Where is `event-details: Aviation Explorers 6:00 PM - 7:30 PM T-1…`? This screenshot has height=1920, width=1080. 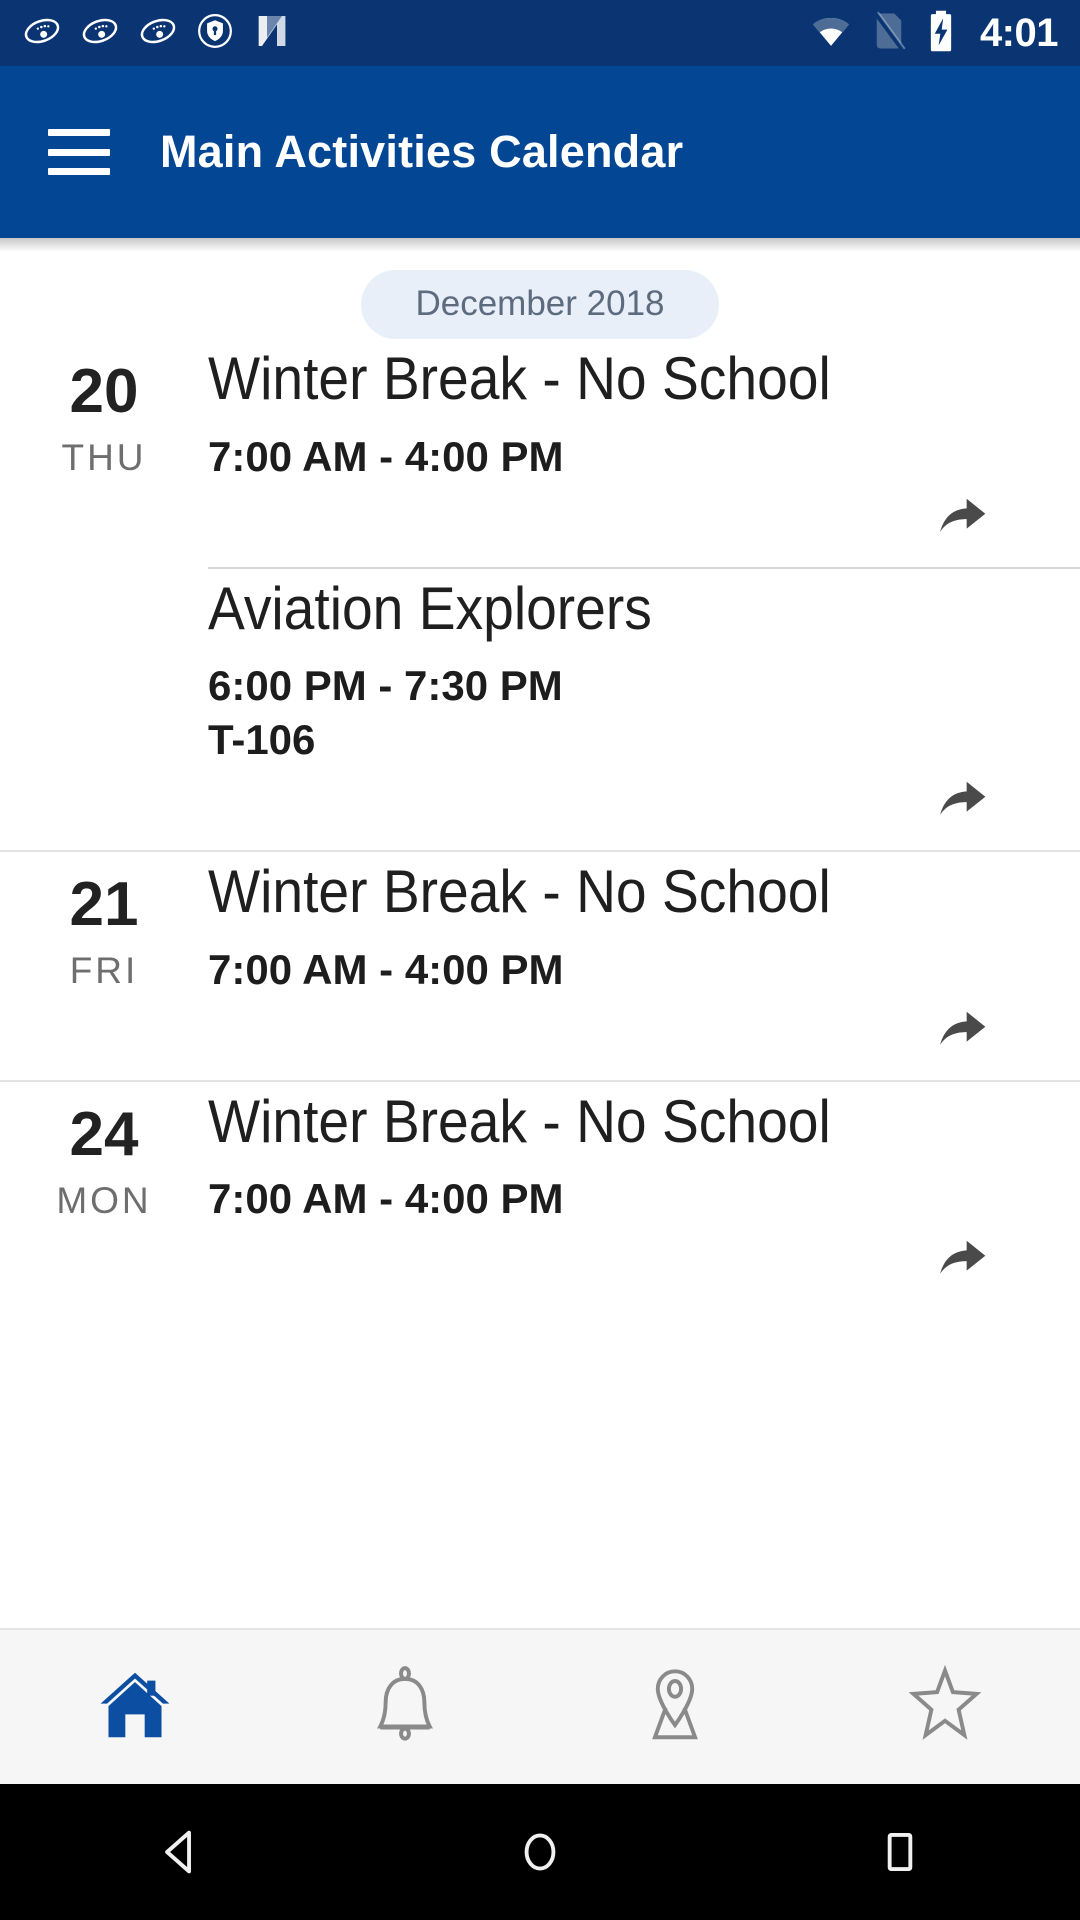 event-details: Aviation Explorers 6:00 PM - 7:30 PM T-1… is located at coordinates (644, 710).